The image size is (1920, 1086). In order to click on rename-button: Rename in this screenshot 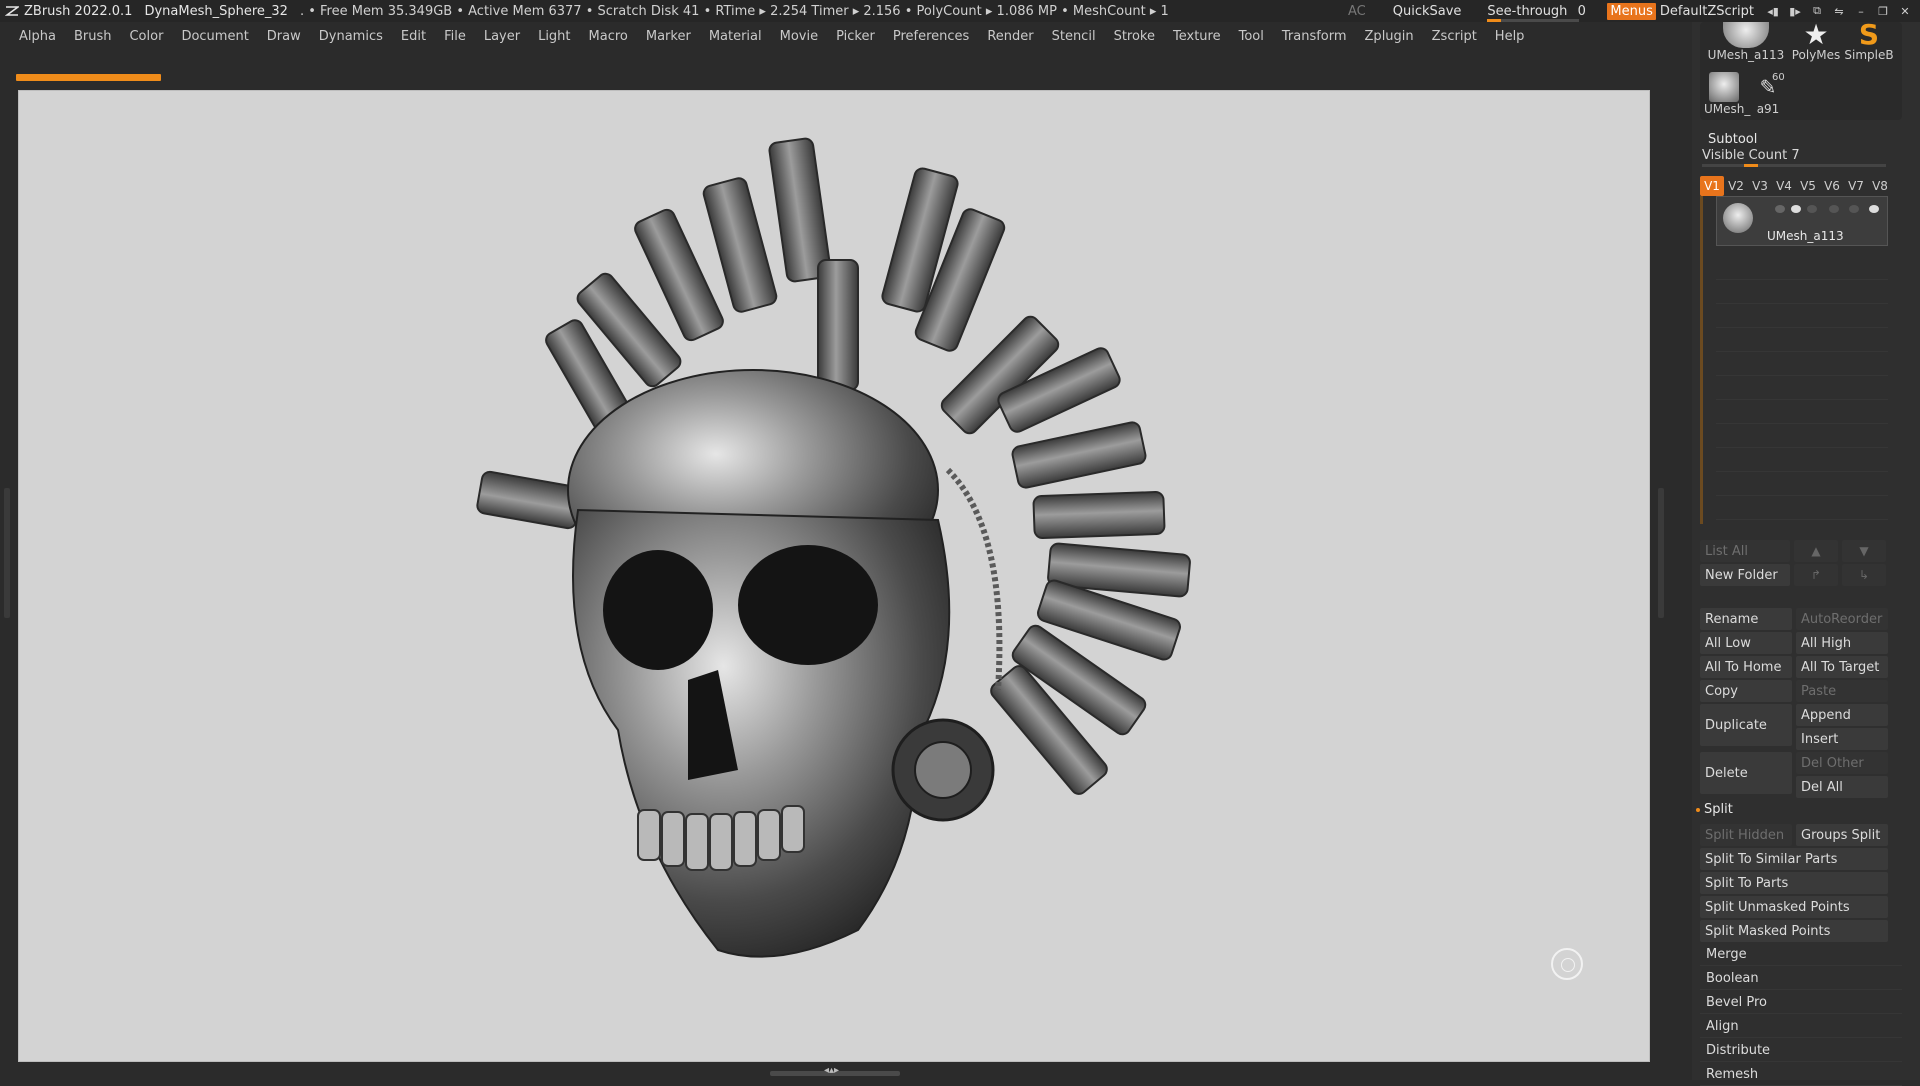, I will do `click(1746, 619)`.